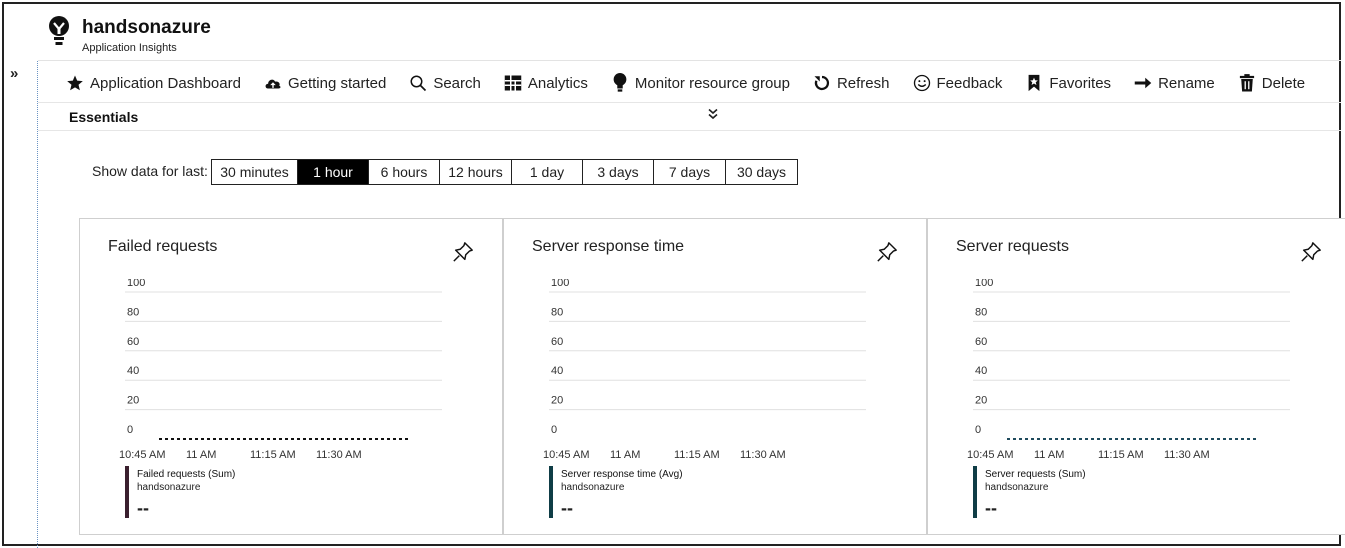  Describe the element at coordinates (186, 474) in the screenshot. I see `legend-series-name: Failed requests (Sum)` at that location.